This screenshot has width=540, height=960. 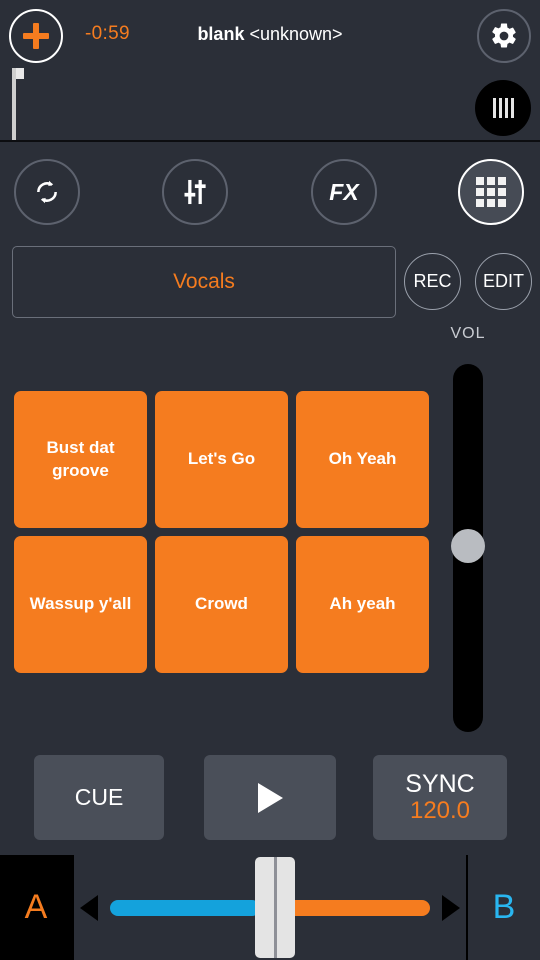 What do you see at coordinates (20, 73) in the screenshot?
I see `playhead-flag-icon` at bounding box center [20, 73].